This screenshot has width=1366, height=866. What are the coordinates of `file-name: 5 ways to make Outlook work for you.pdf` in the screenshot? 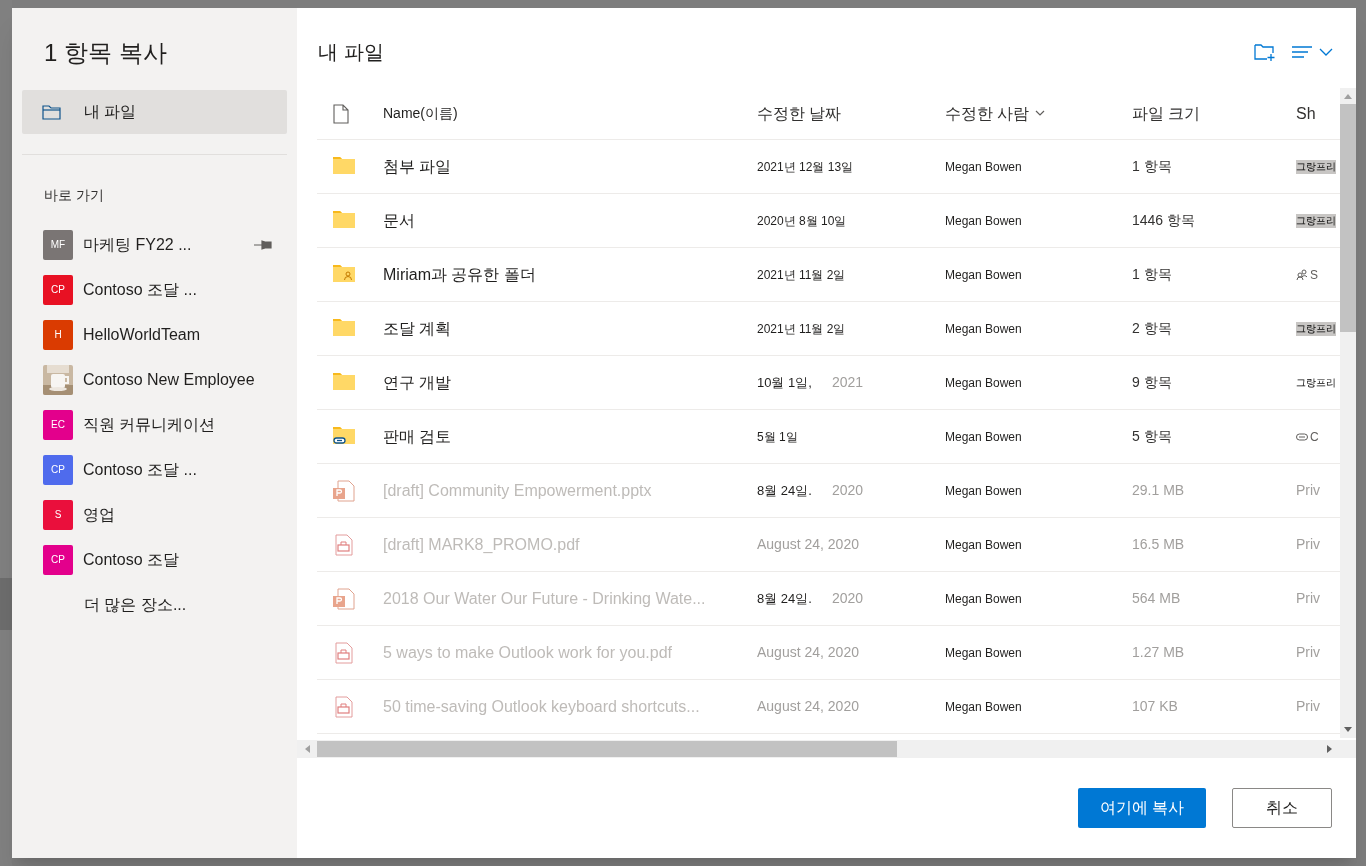 It's located at (527, 652).